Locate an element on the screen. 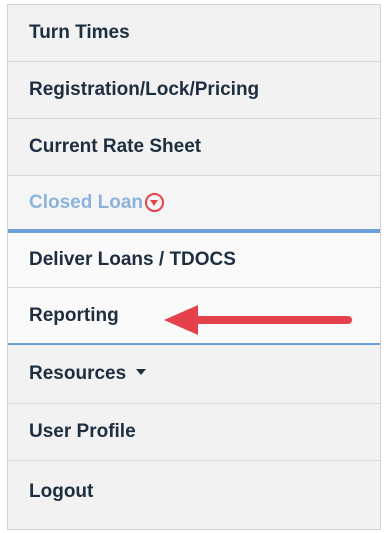 This screenshot has width=388, height=533. menu-item-user-profile: User Profile is located at coordinates (194, 432).